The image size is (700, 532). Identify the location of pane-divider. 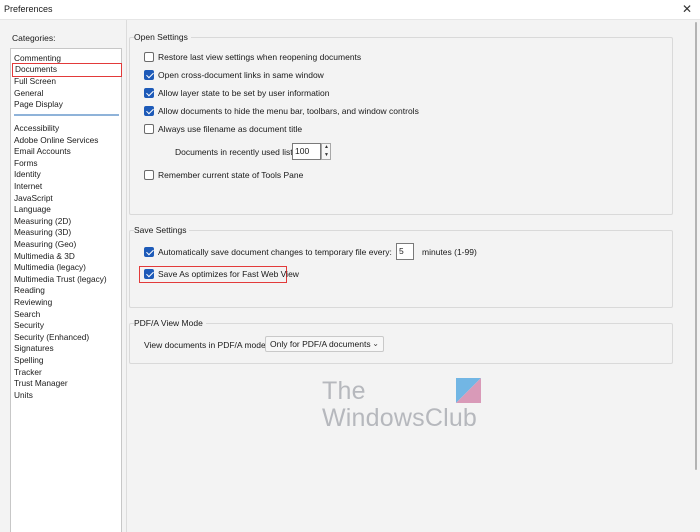
(126, 276).